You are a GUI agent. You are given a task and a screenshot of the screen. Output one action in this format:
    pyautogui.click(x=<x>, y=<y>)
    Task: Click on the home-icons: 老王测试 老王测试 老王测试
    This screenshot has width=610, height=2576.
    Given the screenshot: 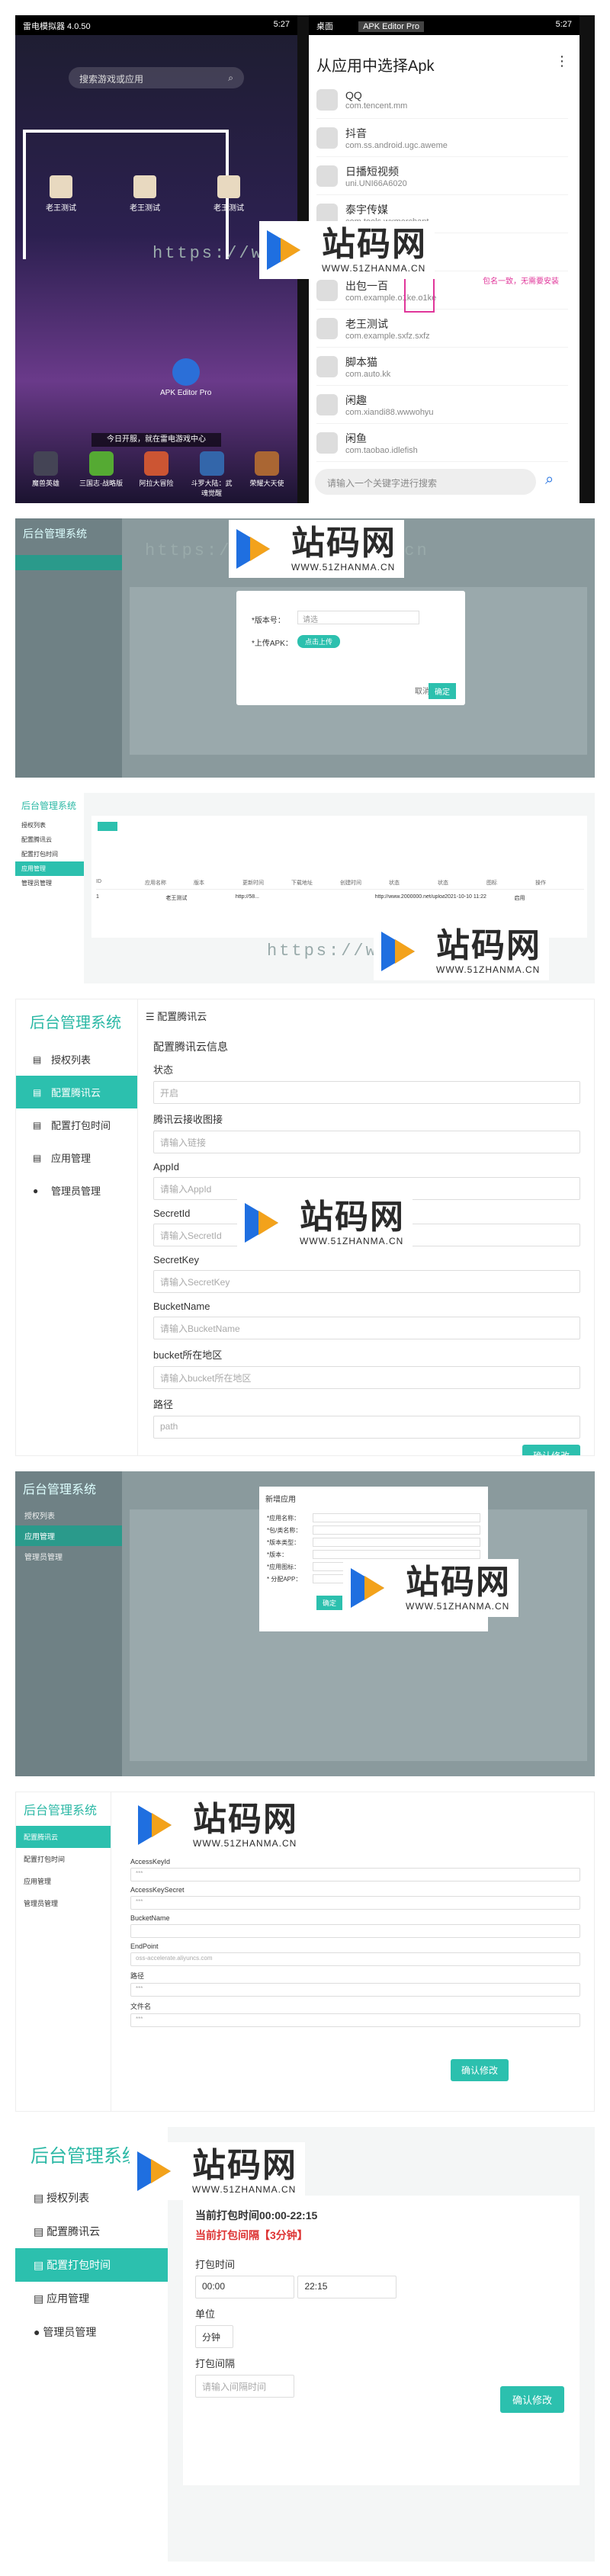 What is the action you would take?
    pyautogui.click(x=145, y=194)
    